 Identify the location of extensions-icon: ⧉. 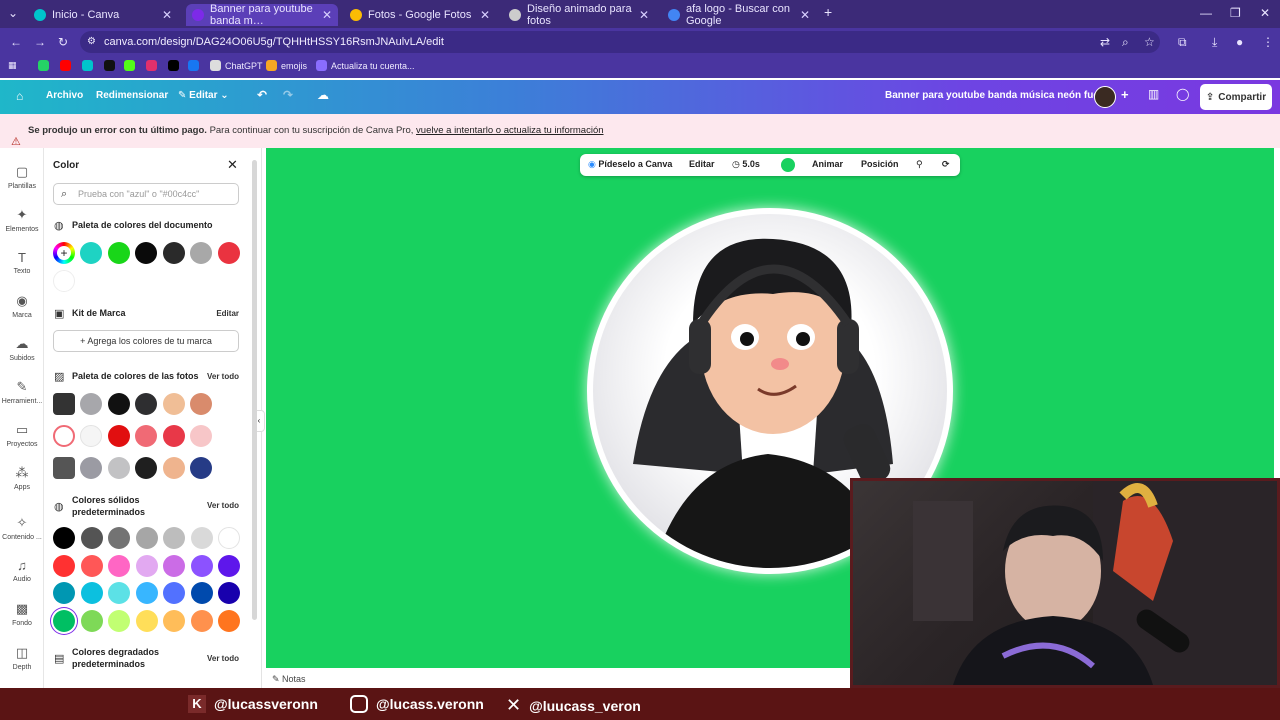
(1182, 42).